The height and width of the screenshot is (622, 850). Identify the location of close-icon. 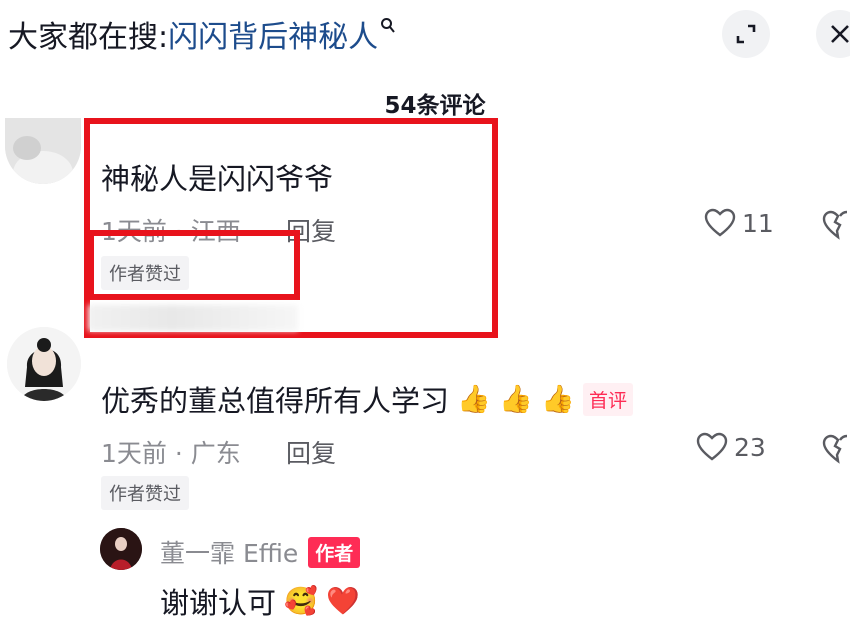
(840, 34).